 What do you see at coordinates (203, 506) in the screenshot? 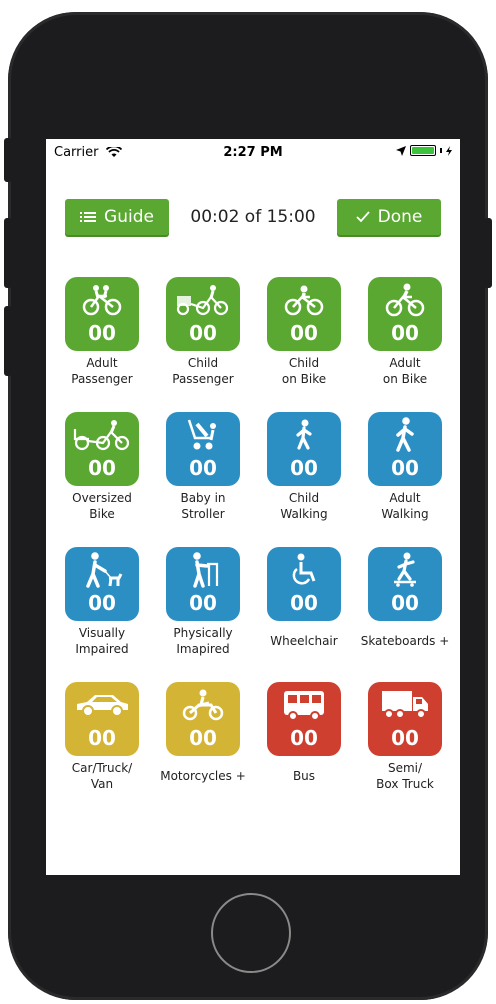
I see `counter-label: Baby in Stroller` at bounding box center [203, 506].